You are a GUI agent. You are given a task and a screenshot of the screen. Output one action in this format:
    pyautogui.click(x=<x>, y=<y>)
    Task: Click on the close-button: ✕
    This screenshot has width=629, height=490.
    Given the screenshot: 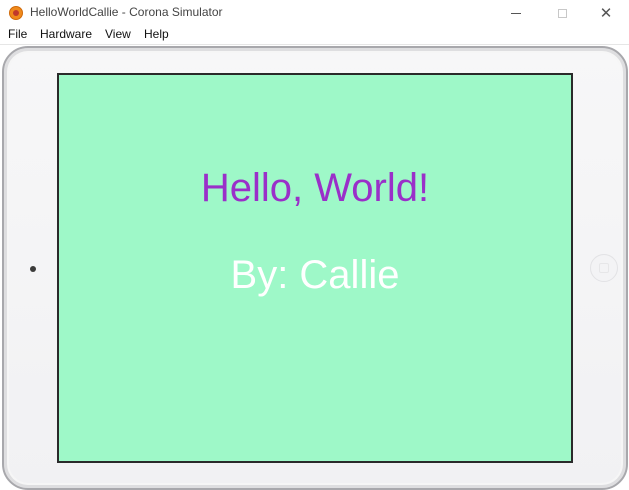 What is the action you would take?
    pyautogui.click(x=606, y=13)
    